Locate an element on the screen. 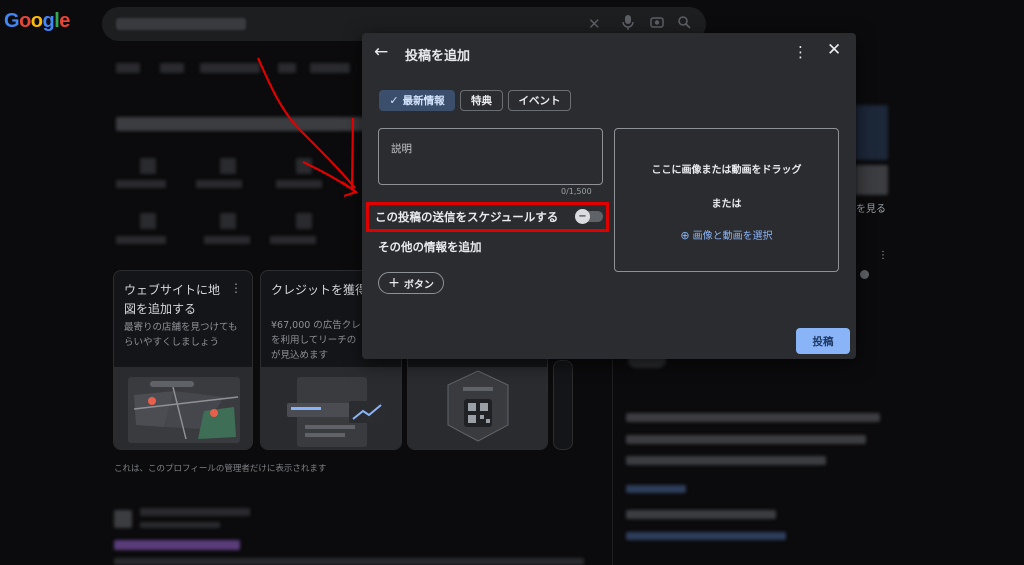 The height and width of the screenshot is (565, 1024). google-logo: Google is located at coordinates (37, 21).